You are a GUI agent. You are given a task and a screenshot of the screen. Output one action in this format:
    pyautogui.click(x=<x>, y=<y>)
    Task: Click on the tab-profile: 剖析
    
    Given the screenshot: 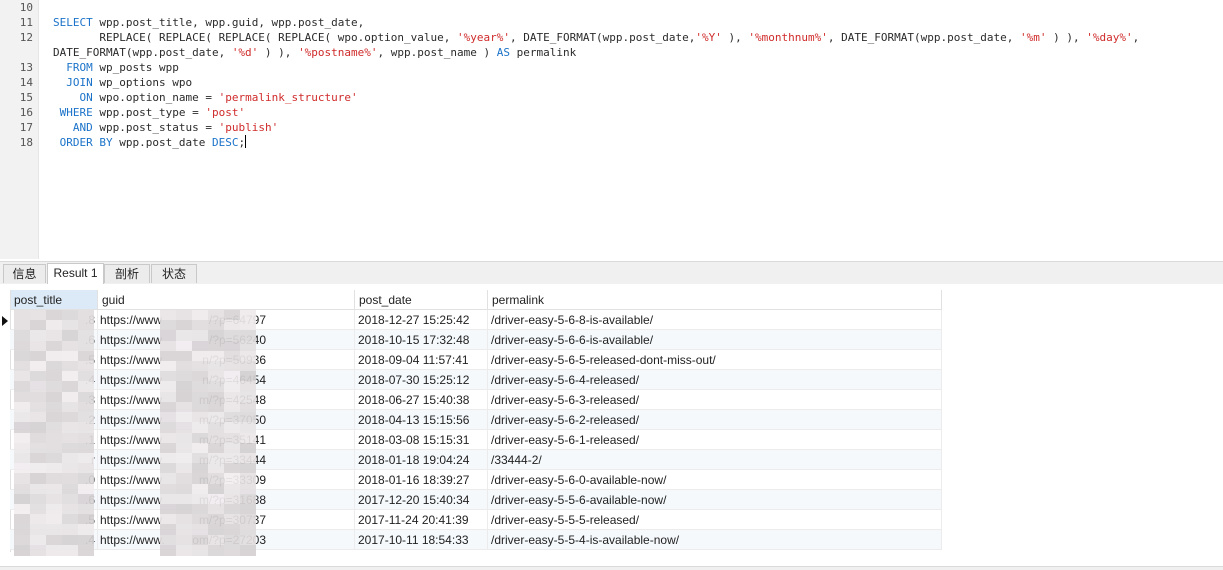 What is the action you would take?
    pyautogui.click(x=127, y=273)
    